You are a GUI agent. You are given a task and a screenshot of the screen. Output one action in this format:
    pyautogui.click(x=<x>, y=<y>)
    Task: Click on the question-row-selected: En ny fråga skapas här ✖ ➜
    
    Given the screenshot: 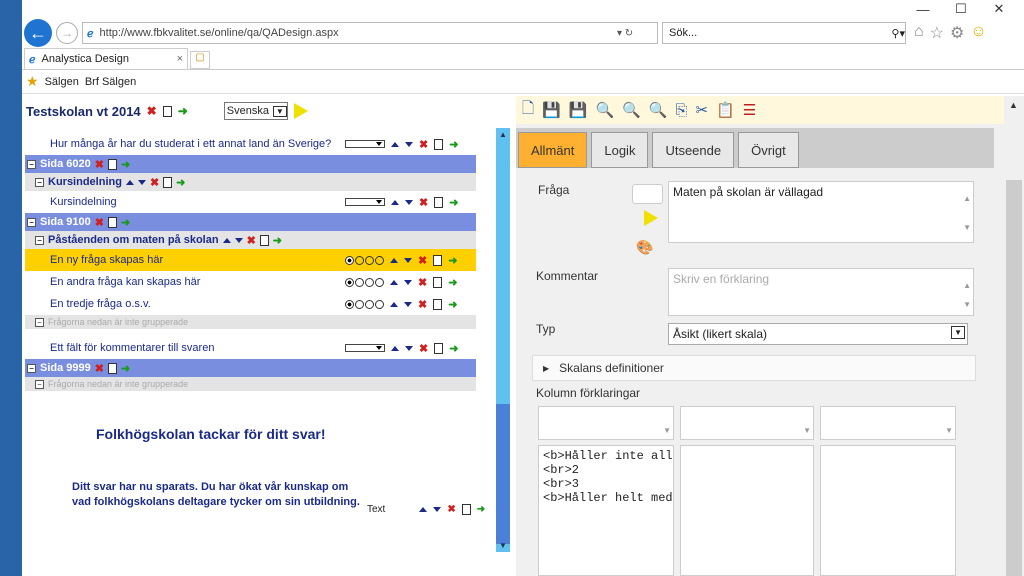 What is the action you would take?
    pyautogui.click(x=250, y=260)
    